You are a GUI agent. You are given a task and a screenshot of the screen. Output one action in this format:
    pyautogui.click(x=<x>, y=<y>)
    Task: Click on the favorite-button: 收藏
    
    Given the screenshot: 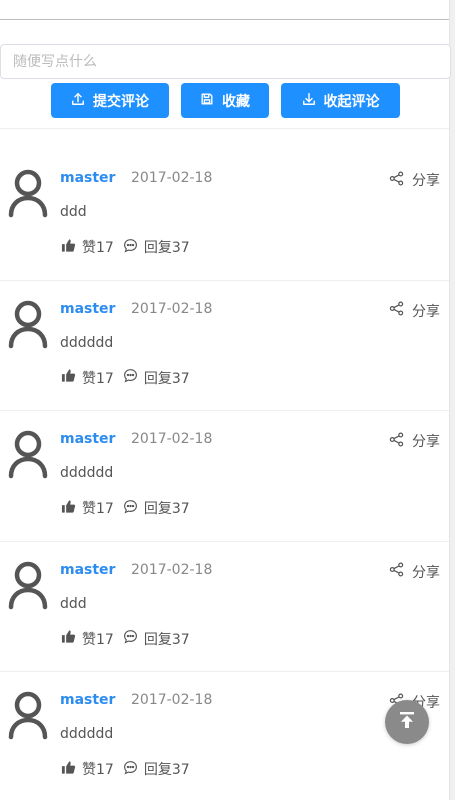 What is the action you would take?
    pyautogui.click(x=225, y=100)
    